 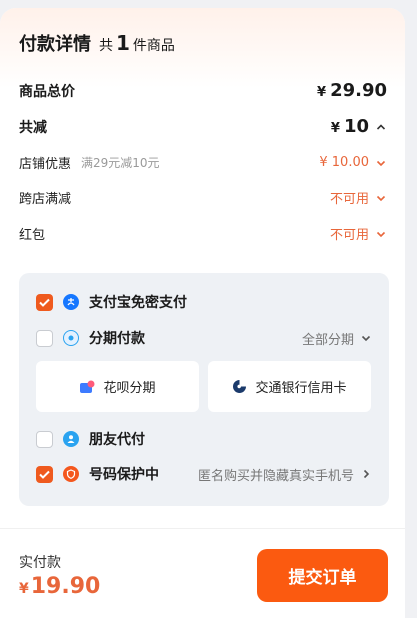 I want to click on total-discount-row: 共减 ¥10, so click(x=203, y=126).